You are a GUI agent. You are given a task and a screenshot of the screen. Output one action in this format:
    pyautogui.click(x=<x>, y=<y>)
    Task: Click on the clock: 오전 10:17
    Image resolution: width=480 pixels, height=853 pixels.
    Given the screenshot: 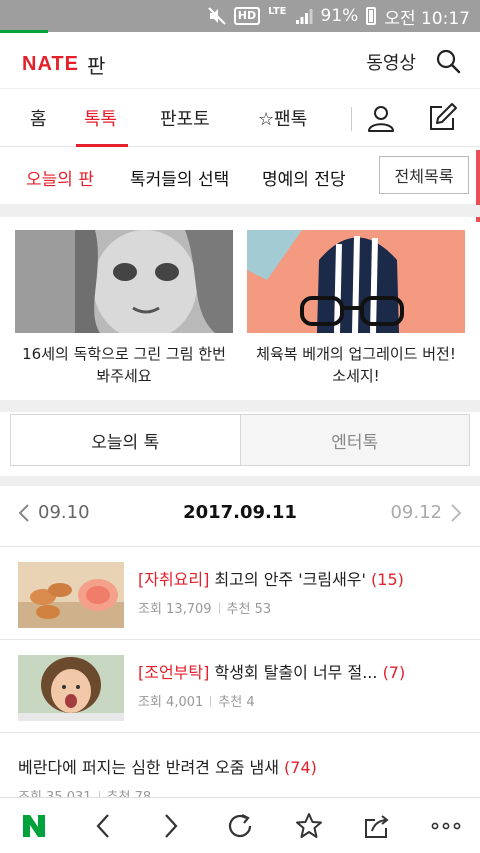 What is the action you would take?
    pyautogui.click(x=427, y=18)
    